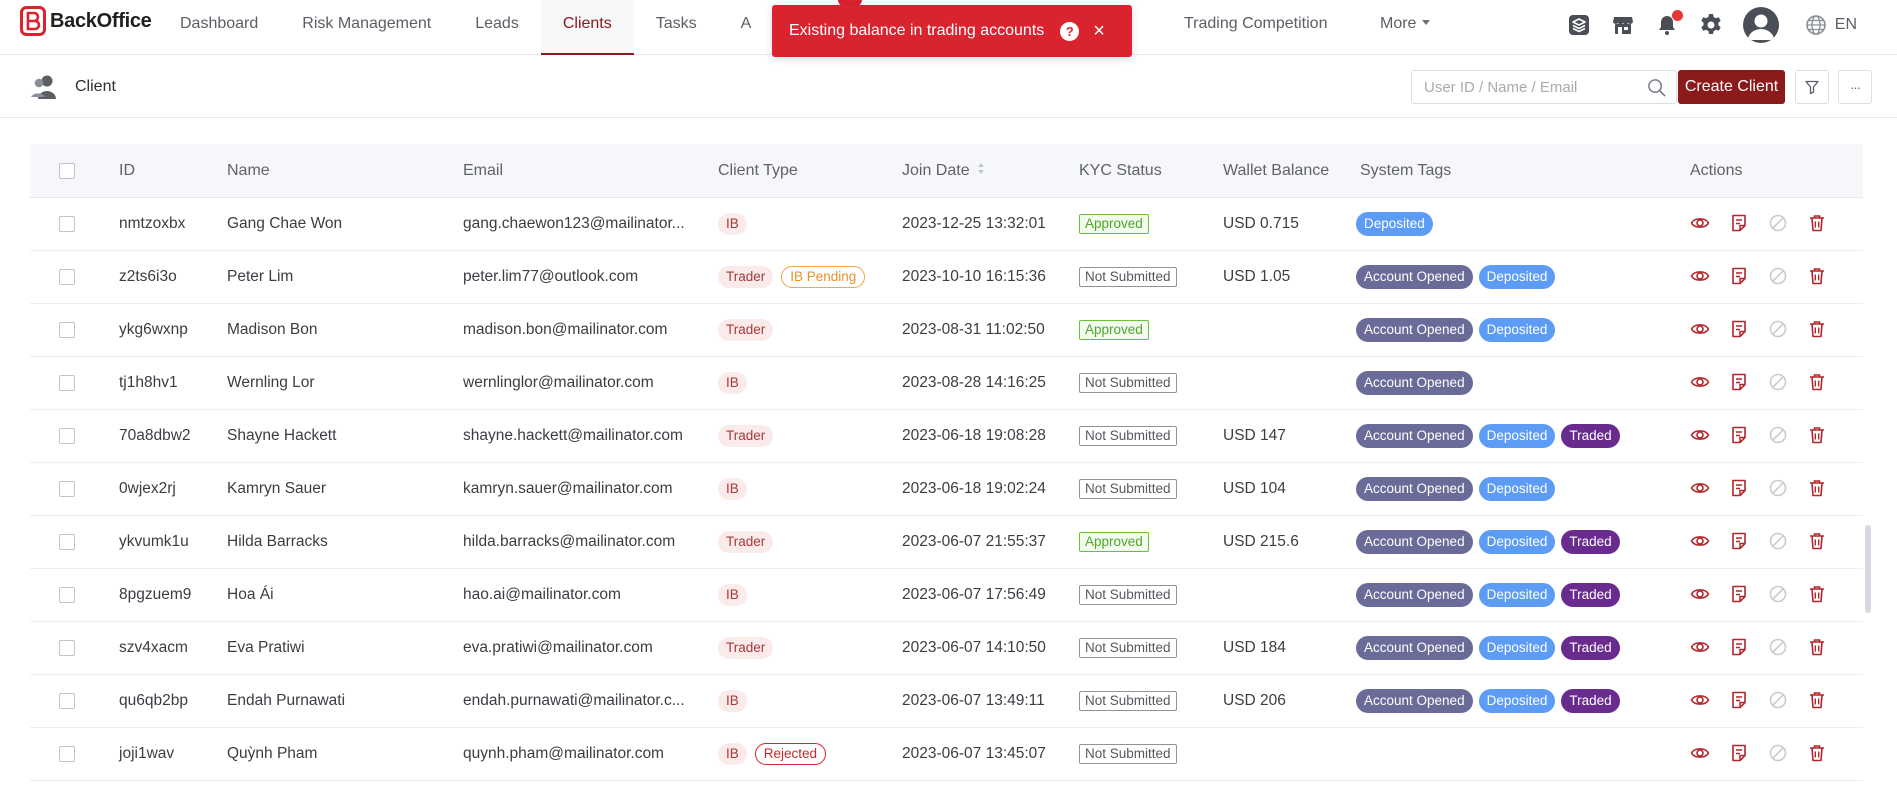 This screenshot has width=1897, height=789. Describe the element at coordinates (1855, 87) in the screenshot. I see `more-options-button: ···` at that location.